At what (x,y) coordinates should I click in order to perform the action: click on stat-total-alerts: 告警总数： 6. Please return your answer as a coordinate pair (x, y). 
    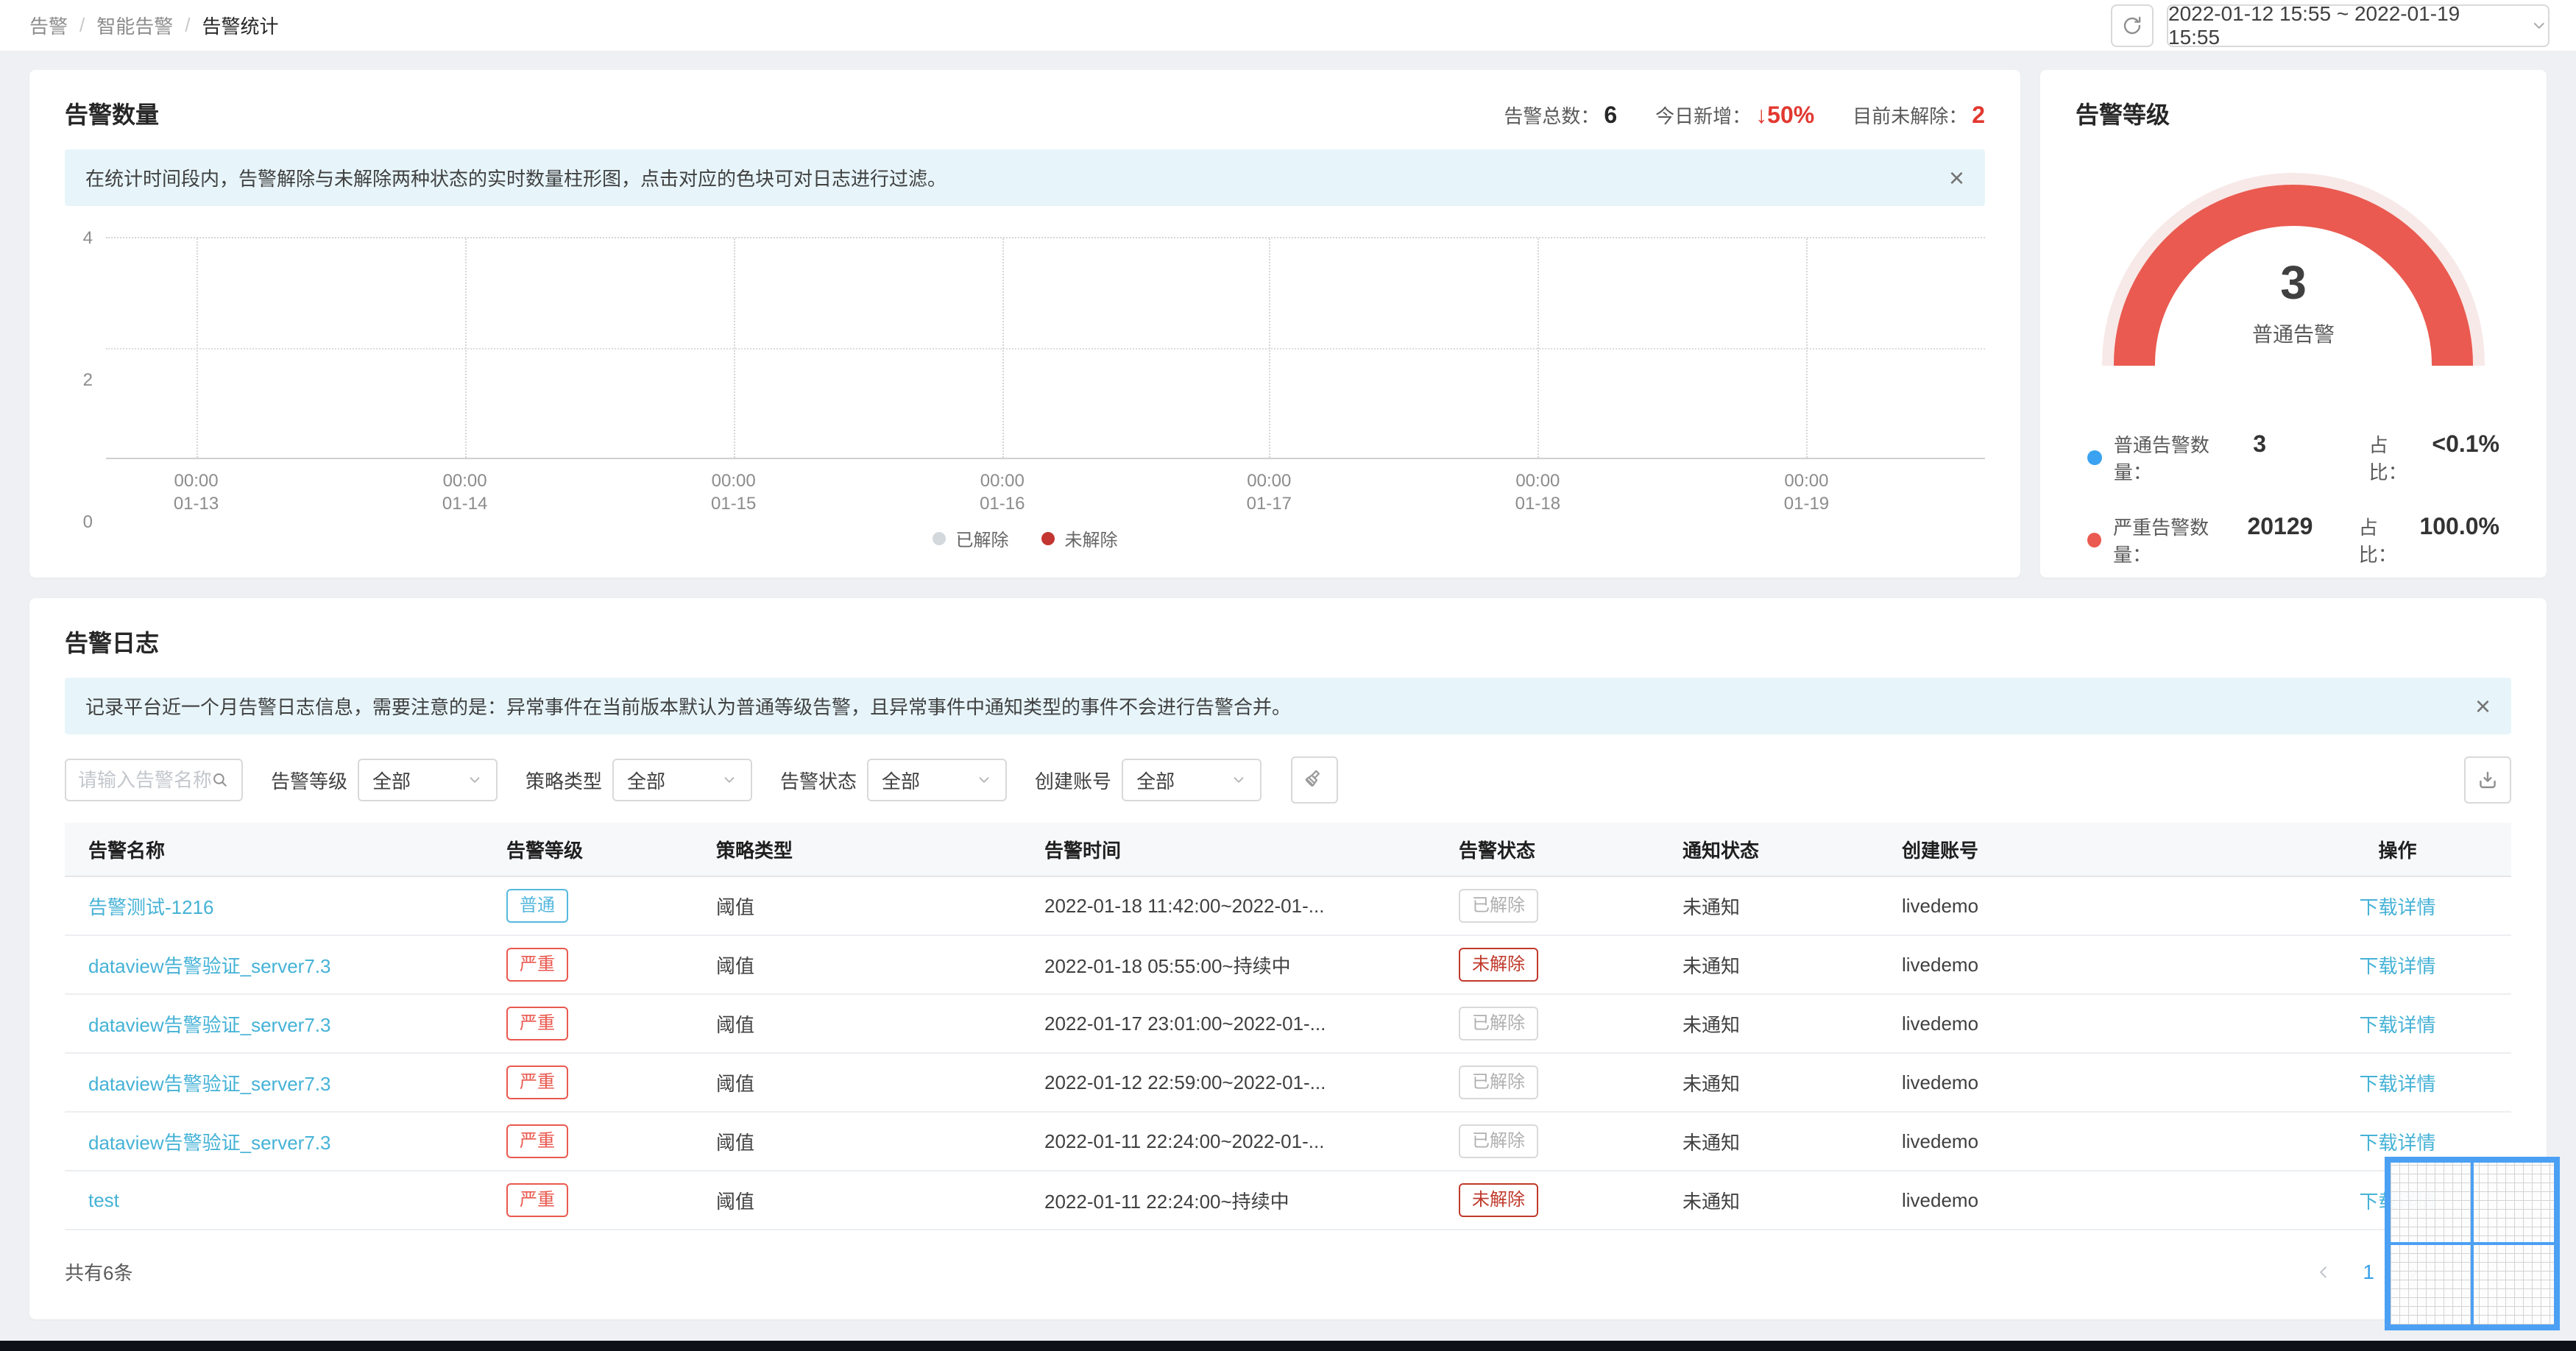
    Looking at the image, I should click on (1560, 116).